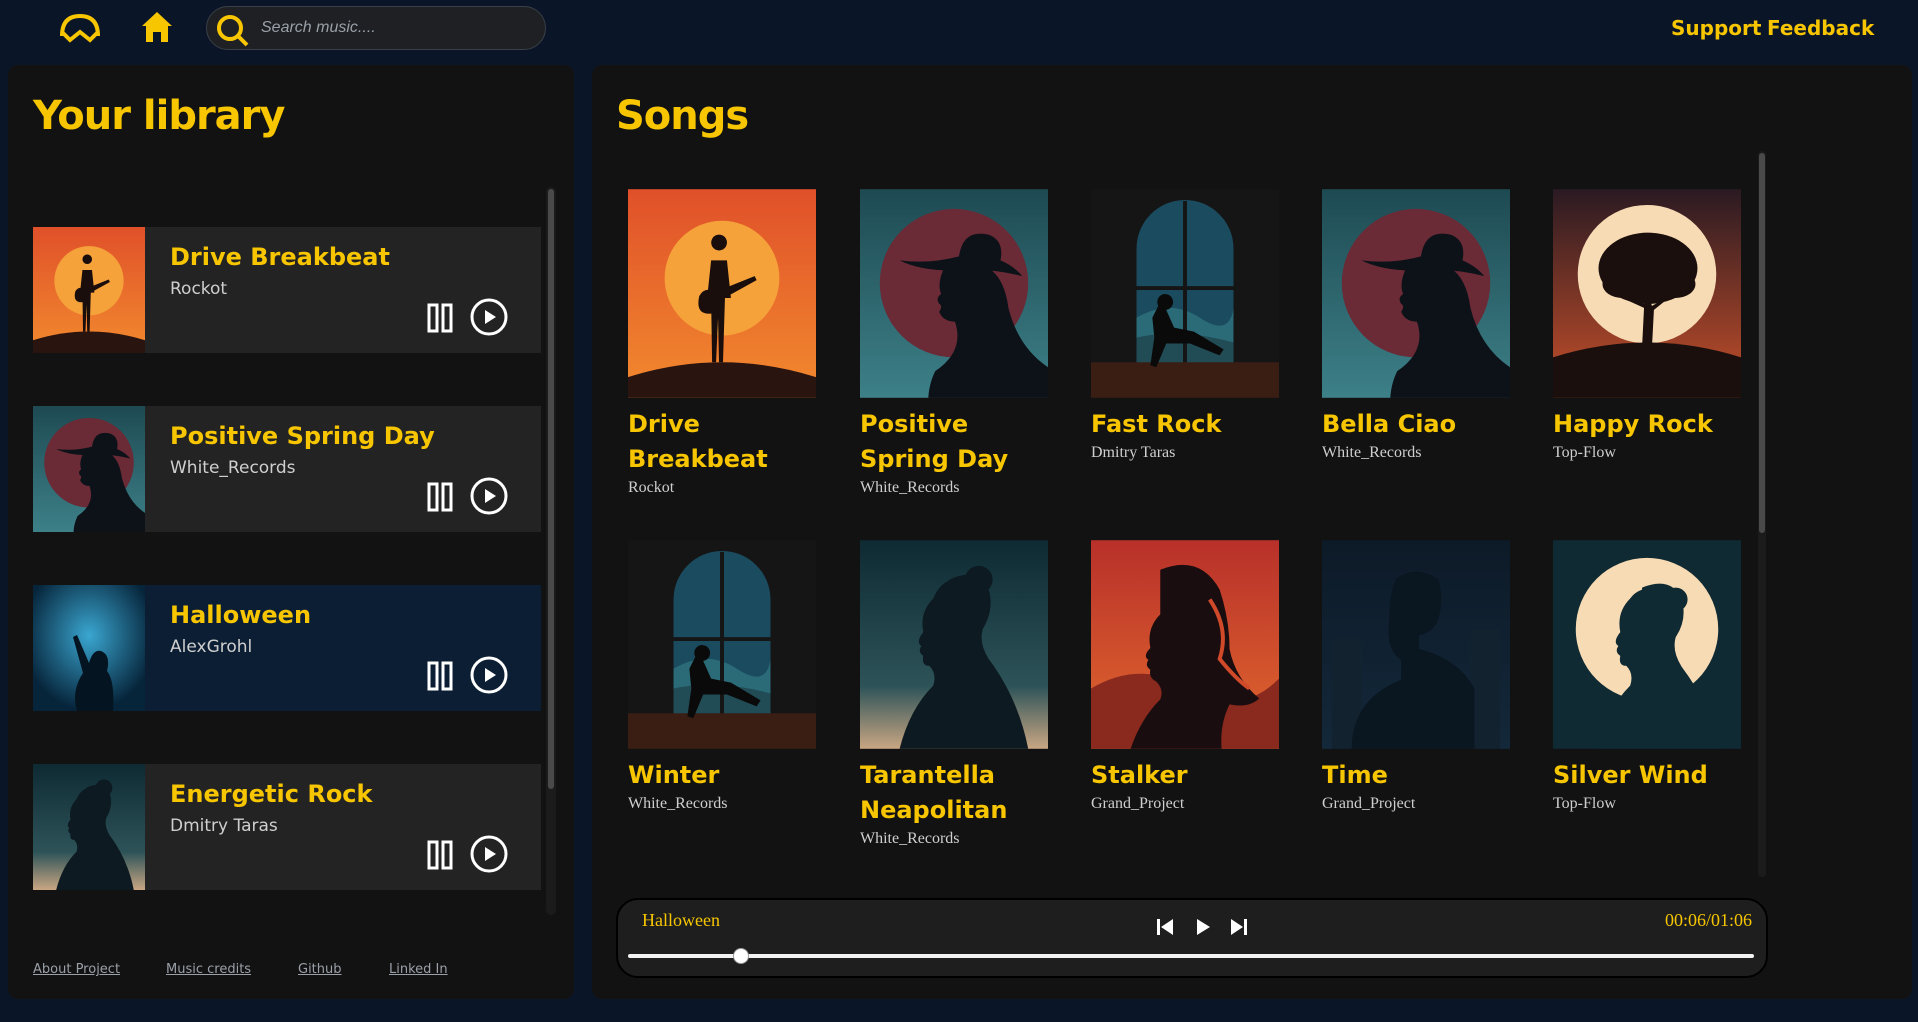 The height and width of the screenshot is (1022, 1918). I want to click on library-item: Energetic Rock Dmitry Taras, so click(287, 827).